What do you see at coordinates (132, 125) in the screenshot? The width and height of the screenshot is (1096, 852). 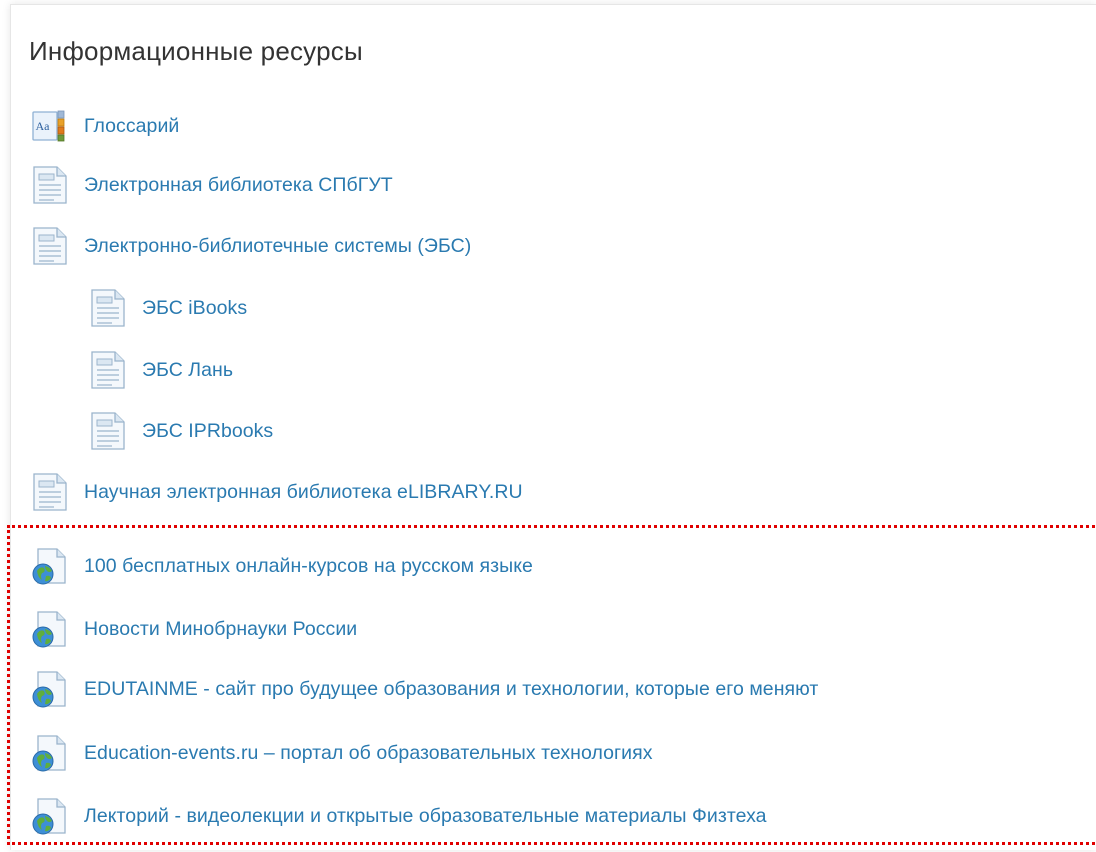 I see `resource-label: Глоссарий` at bounding box center [132, 125].